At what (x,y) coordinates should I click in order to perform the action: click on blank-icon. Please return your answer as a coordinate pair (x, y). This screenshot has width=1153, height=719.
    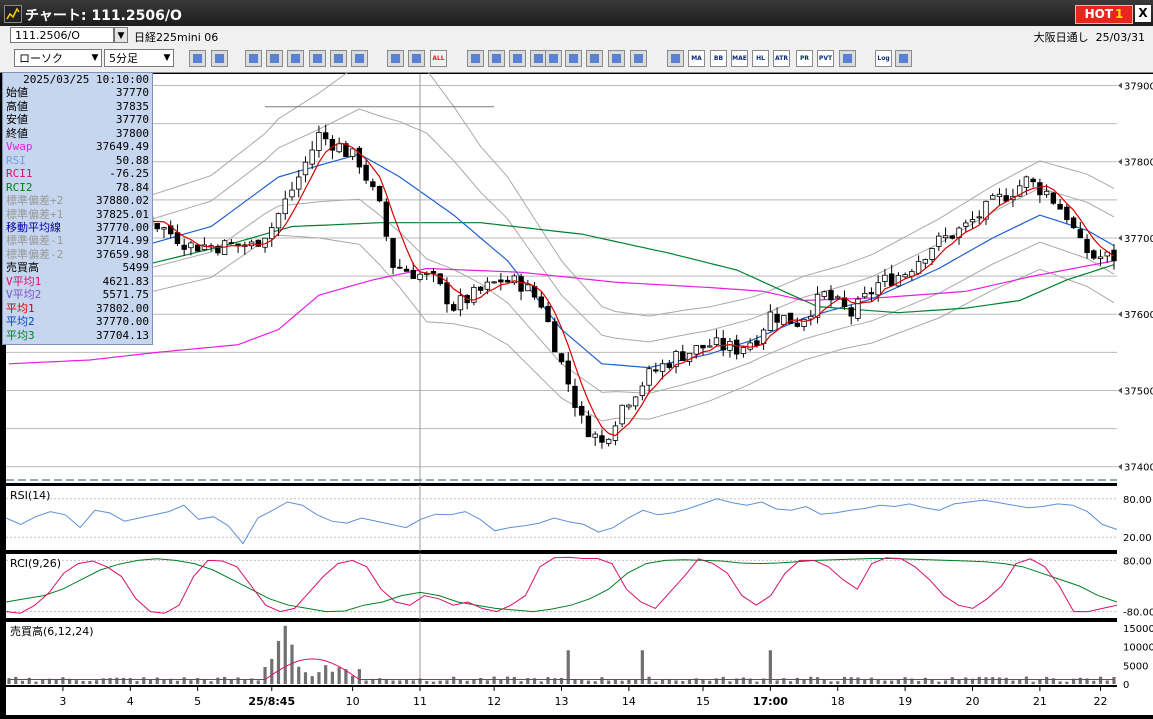
    Looking at the image, I should click on (638, 58).